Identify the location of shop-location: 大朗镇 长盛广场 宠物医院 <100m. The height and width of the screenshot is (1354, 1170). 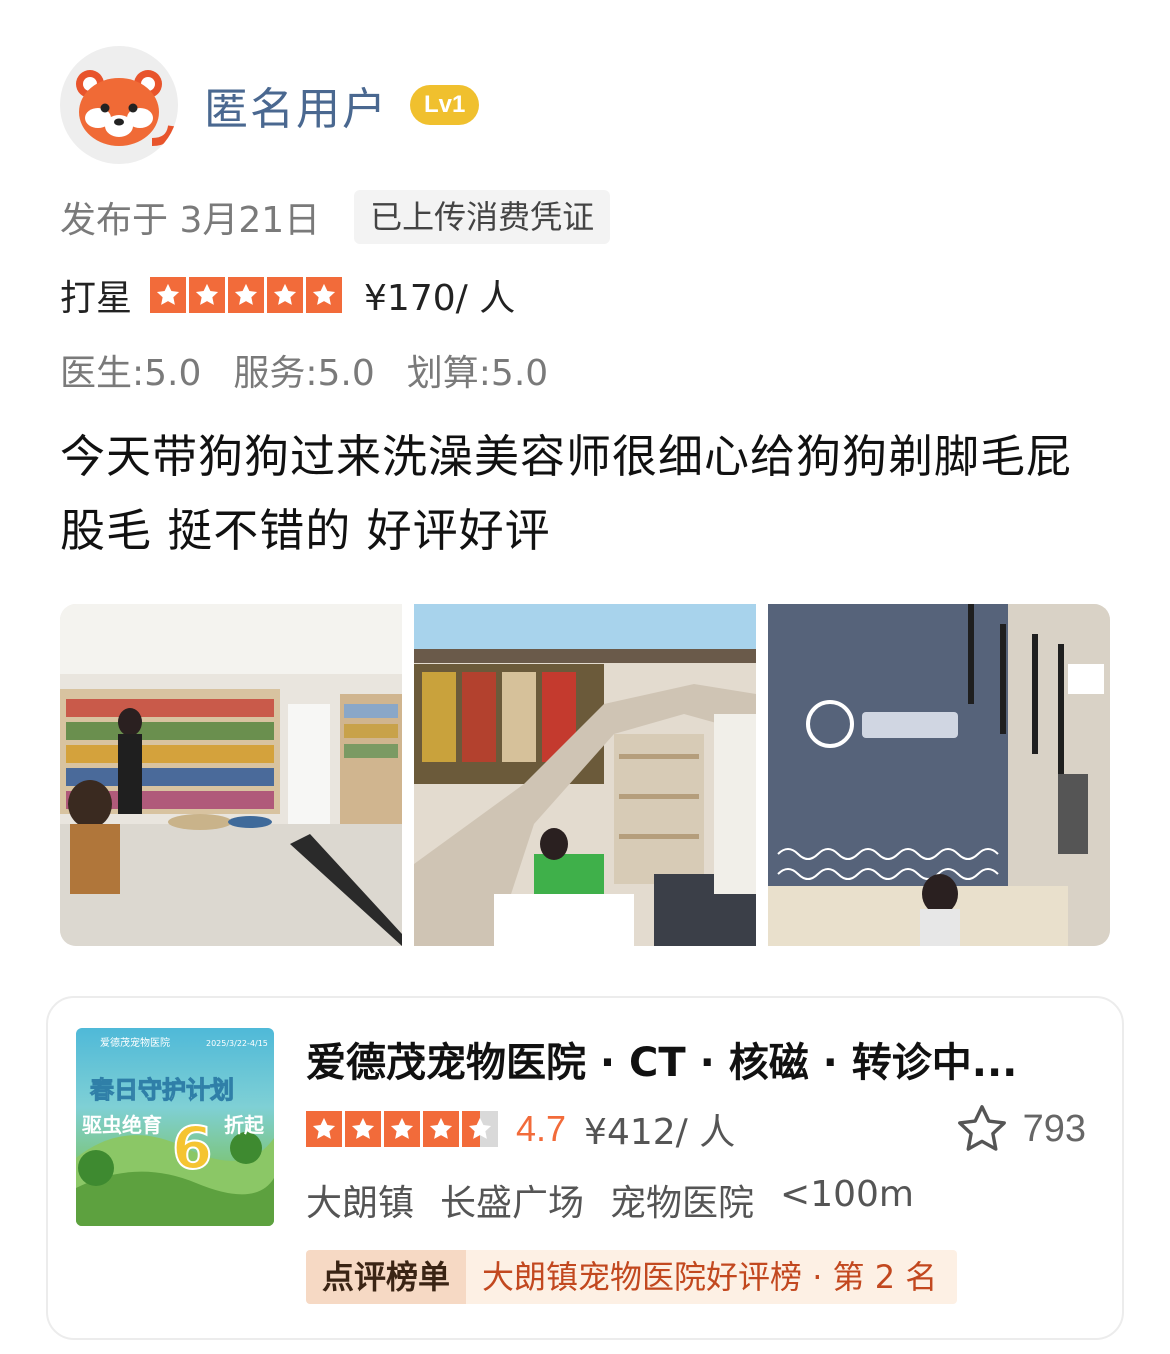
(610, 1200).